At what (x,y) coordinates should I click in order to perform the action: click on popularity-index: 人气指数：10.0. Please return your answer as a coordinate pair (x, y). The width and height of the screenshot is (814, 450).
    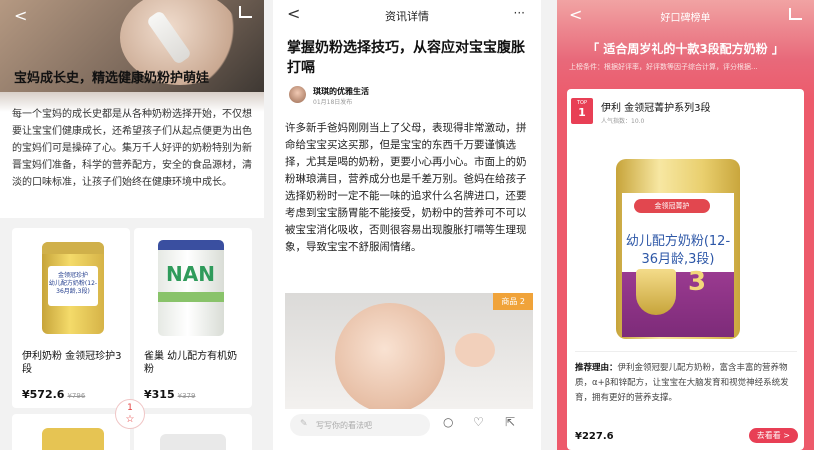
    Looking at the image, I should click on (623, 121).